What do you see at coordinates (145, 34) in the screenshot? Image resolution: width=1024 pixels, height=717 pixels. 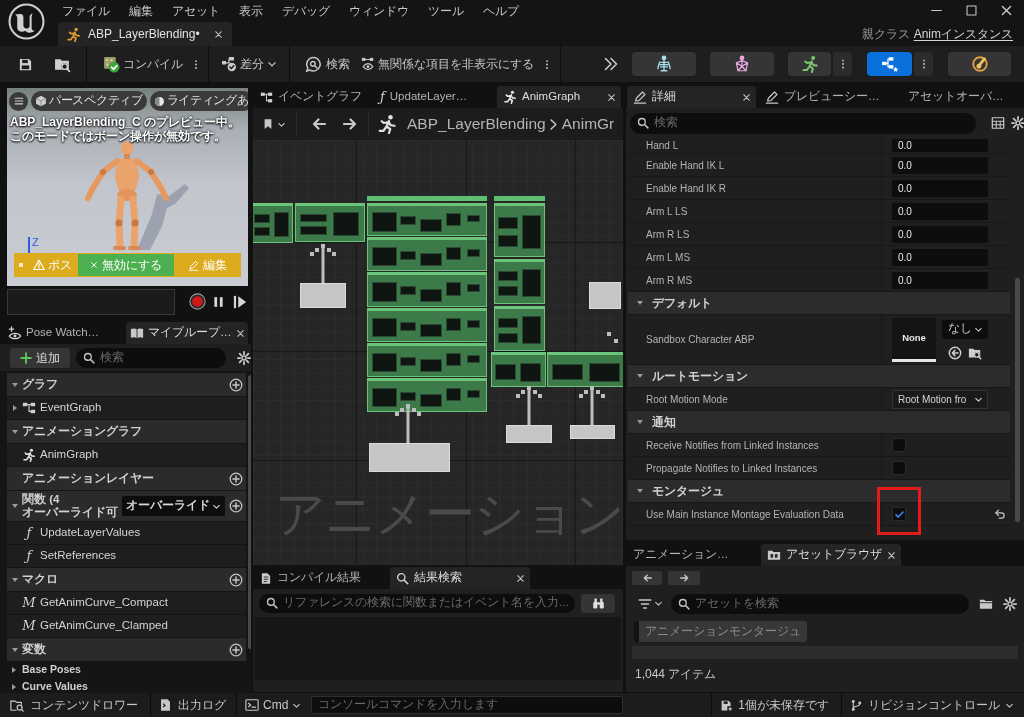 I see `document-tab: ABP_LayerBlending•` at bounding box center [145, 34].